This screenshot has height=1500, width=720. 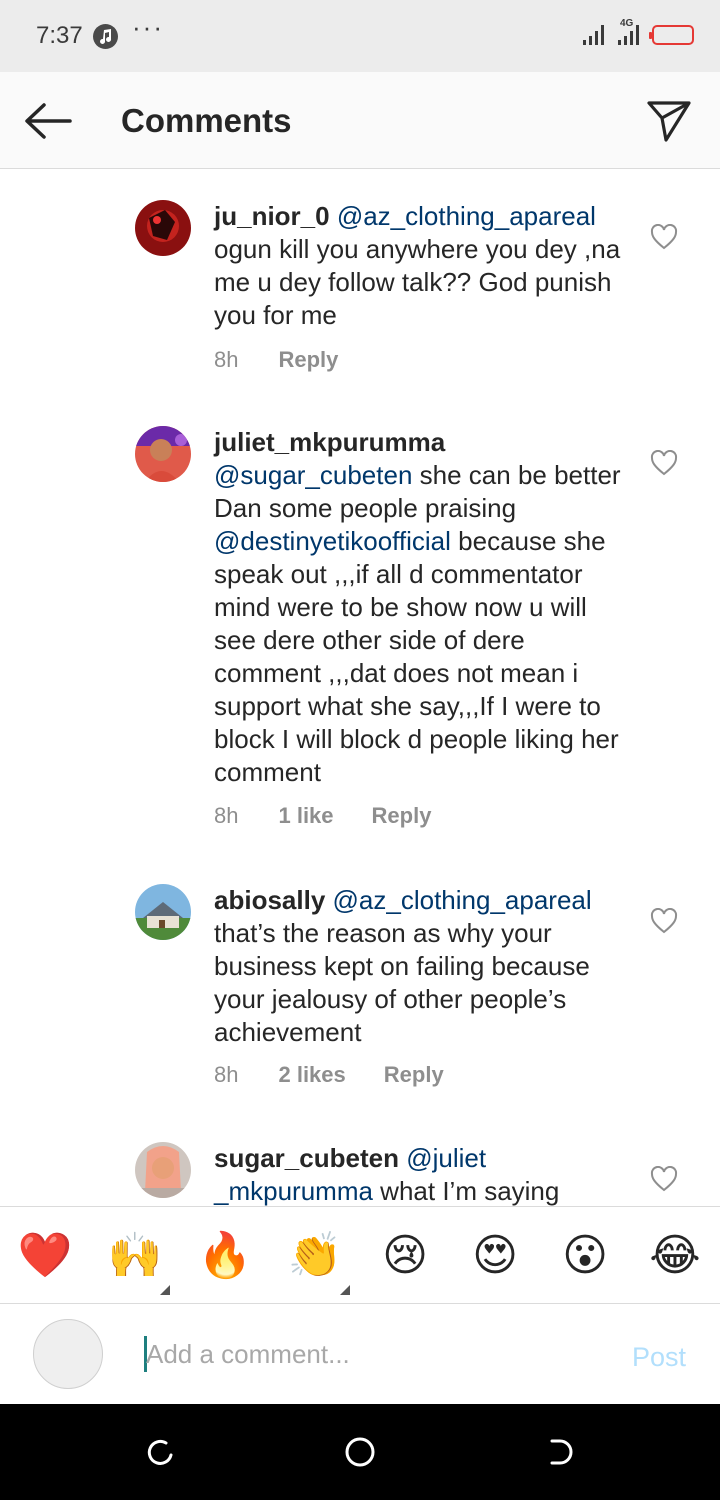 I want to click on battery-icon, so click(x=671, y=35).